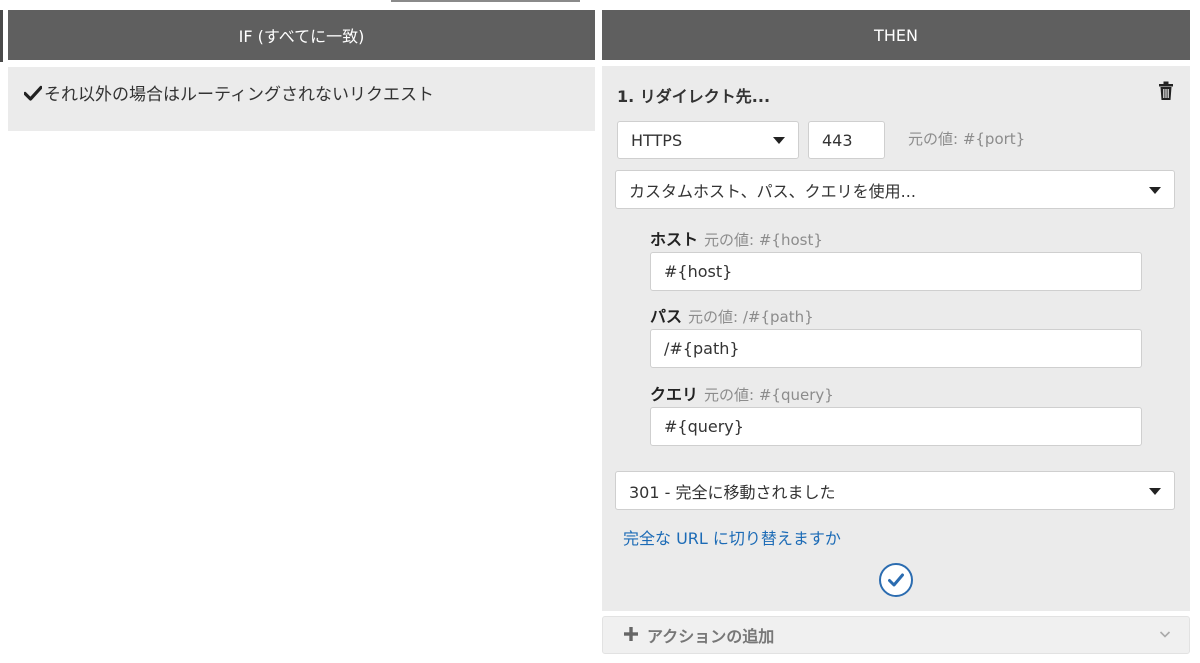 The image size is (1200, 663). I want to click on top-strip, so click(485, 1).